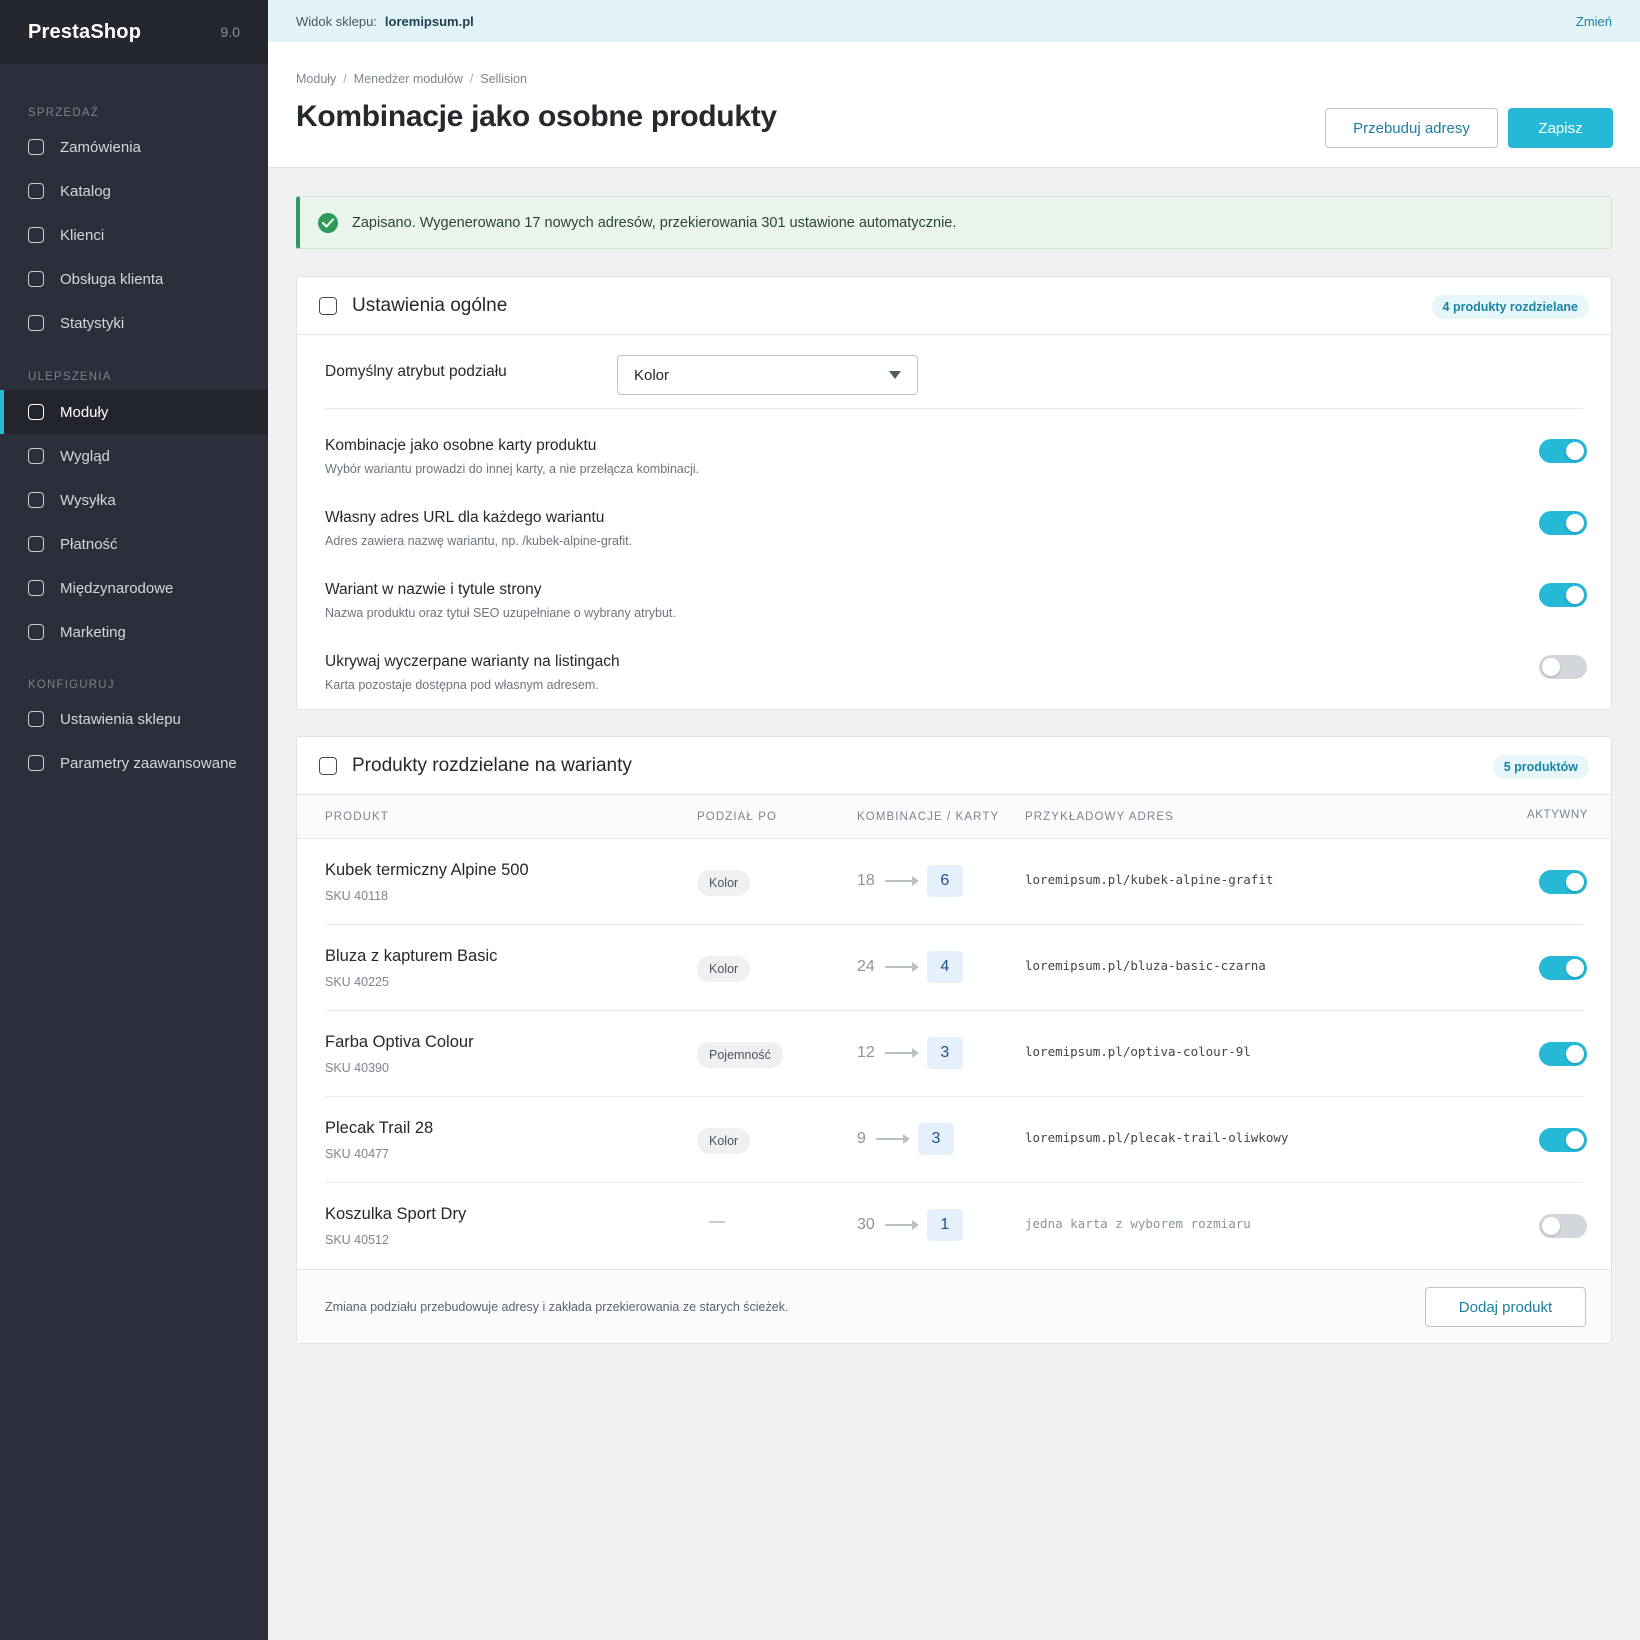  What do you see at coordinates (1563, 667) in the screenshot?
I see `hide-out-of-stock-toggle` at bounding box center [1563, 667].